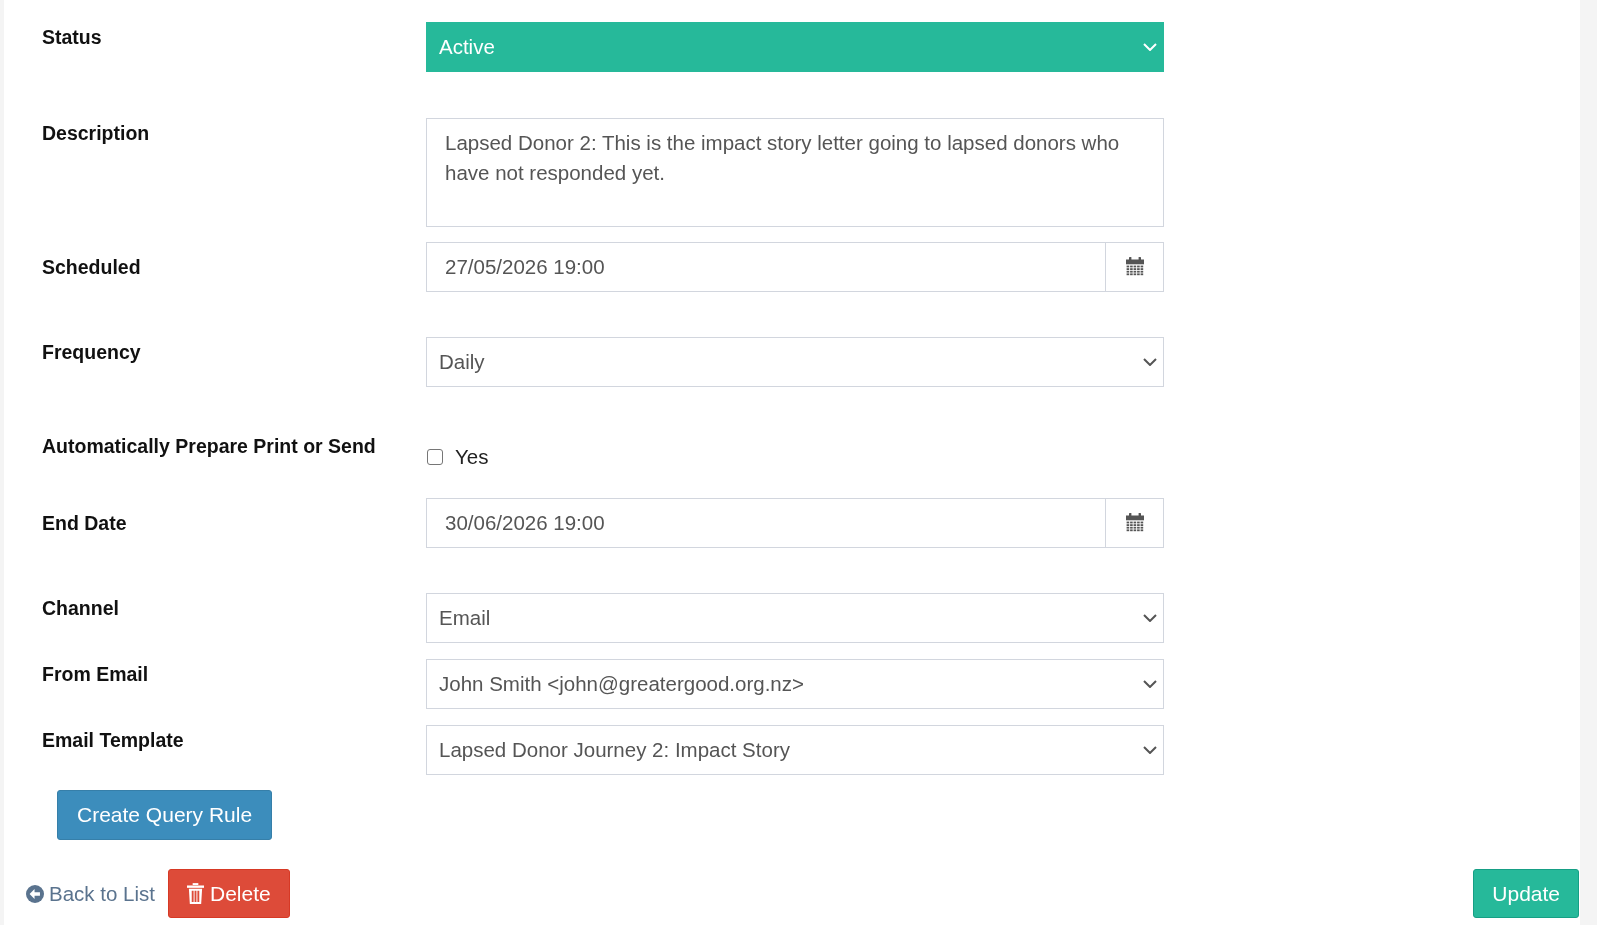 The height and width of the screenshot is (925, 1597). Describe the element at coordinates (113, 740) in the screenshot. I see `field-label: Email Template` at that location.